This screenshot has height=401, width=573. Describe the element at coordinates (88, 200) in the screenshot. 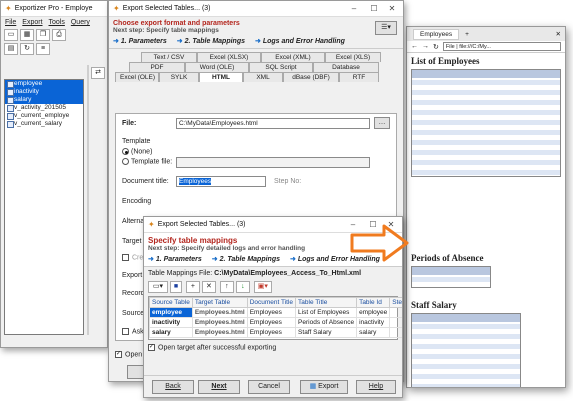

I see `splitter` at that location.